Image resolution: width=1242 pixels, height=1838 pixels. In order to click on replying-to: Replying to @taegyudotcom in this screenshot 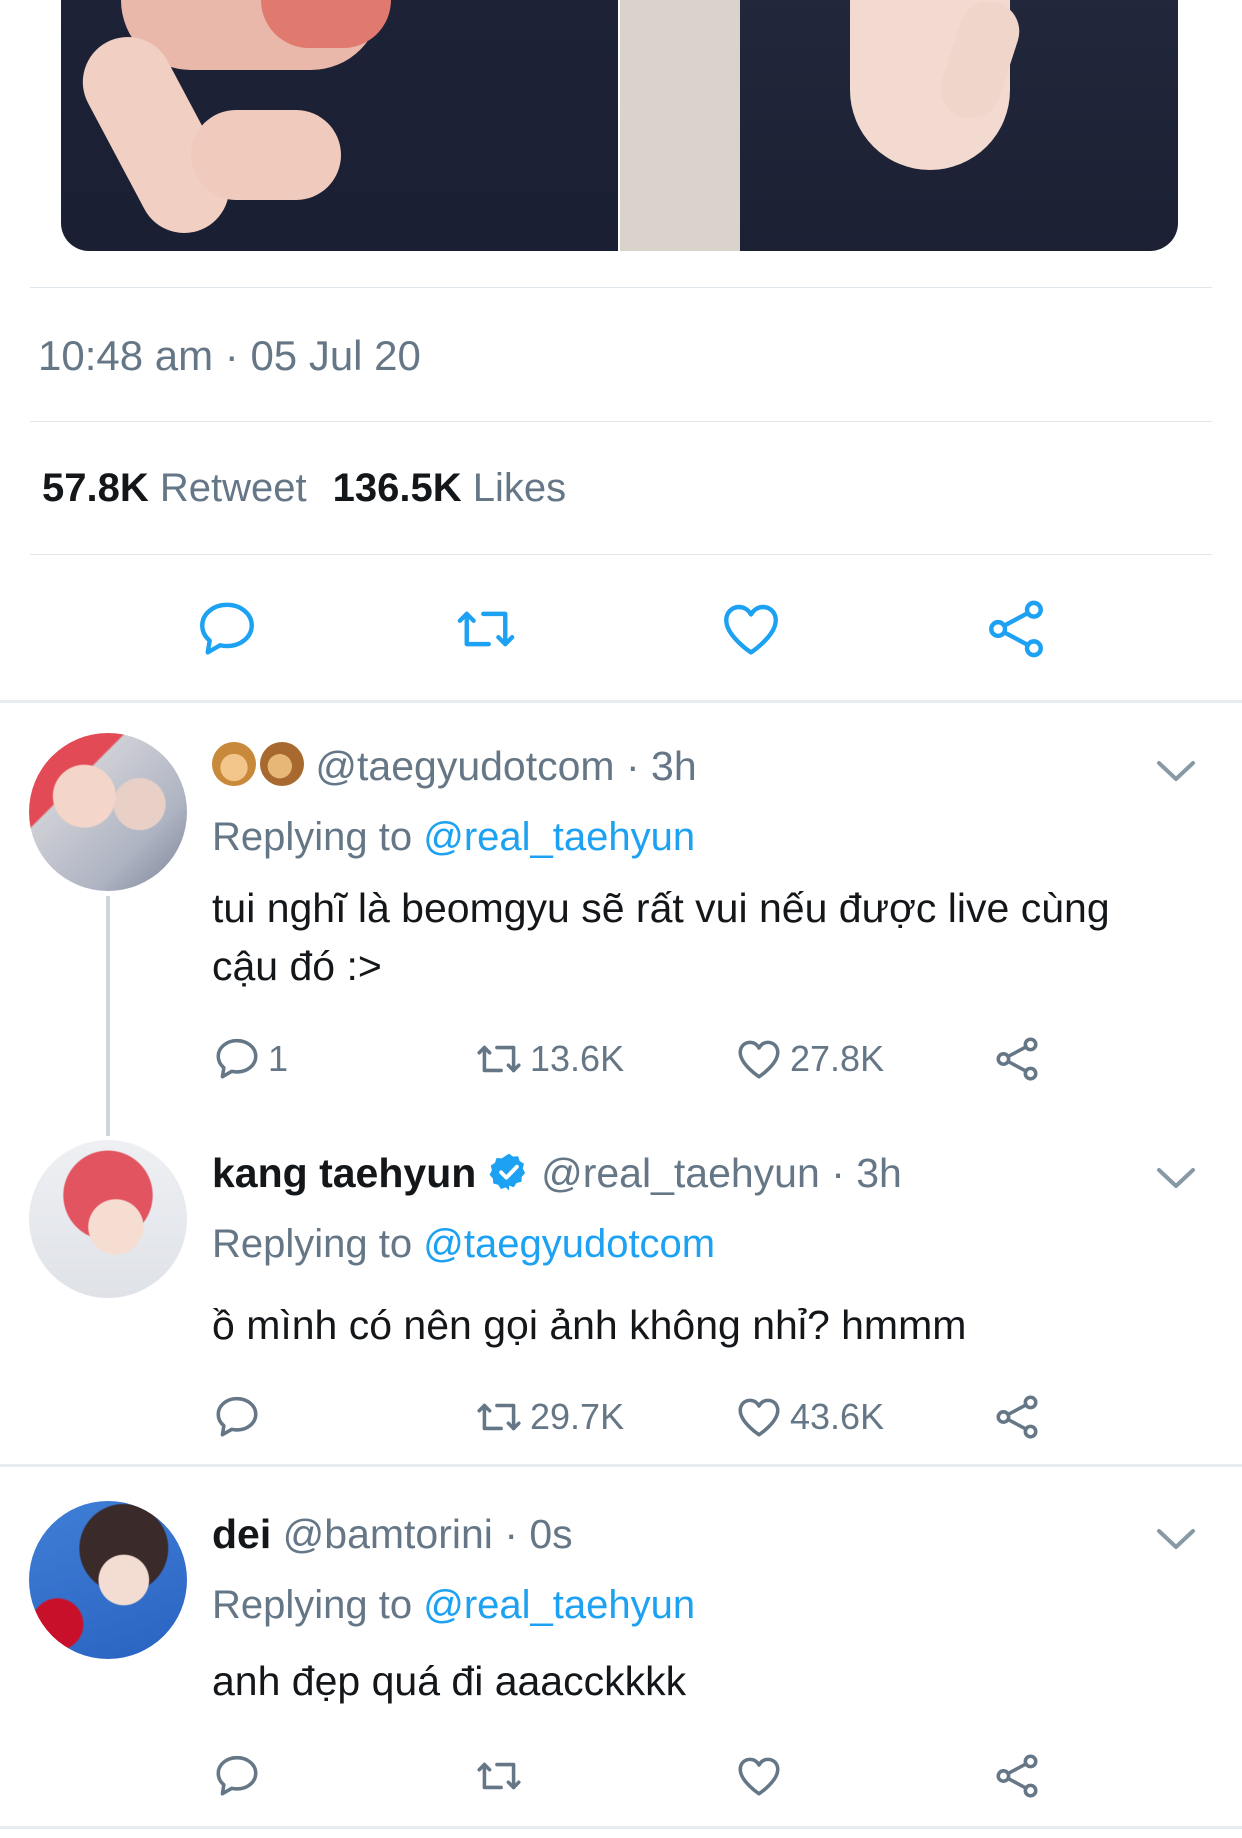, I will do `click(463, 1244)`.